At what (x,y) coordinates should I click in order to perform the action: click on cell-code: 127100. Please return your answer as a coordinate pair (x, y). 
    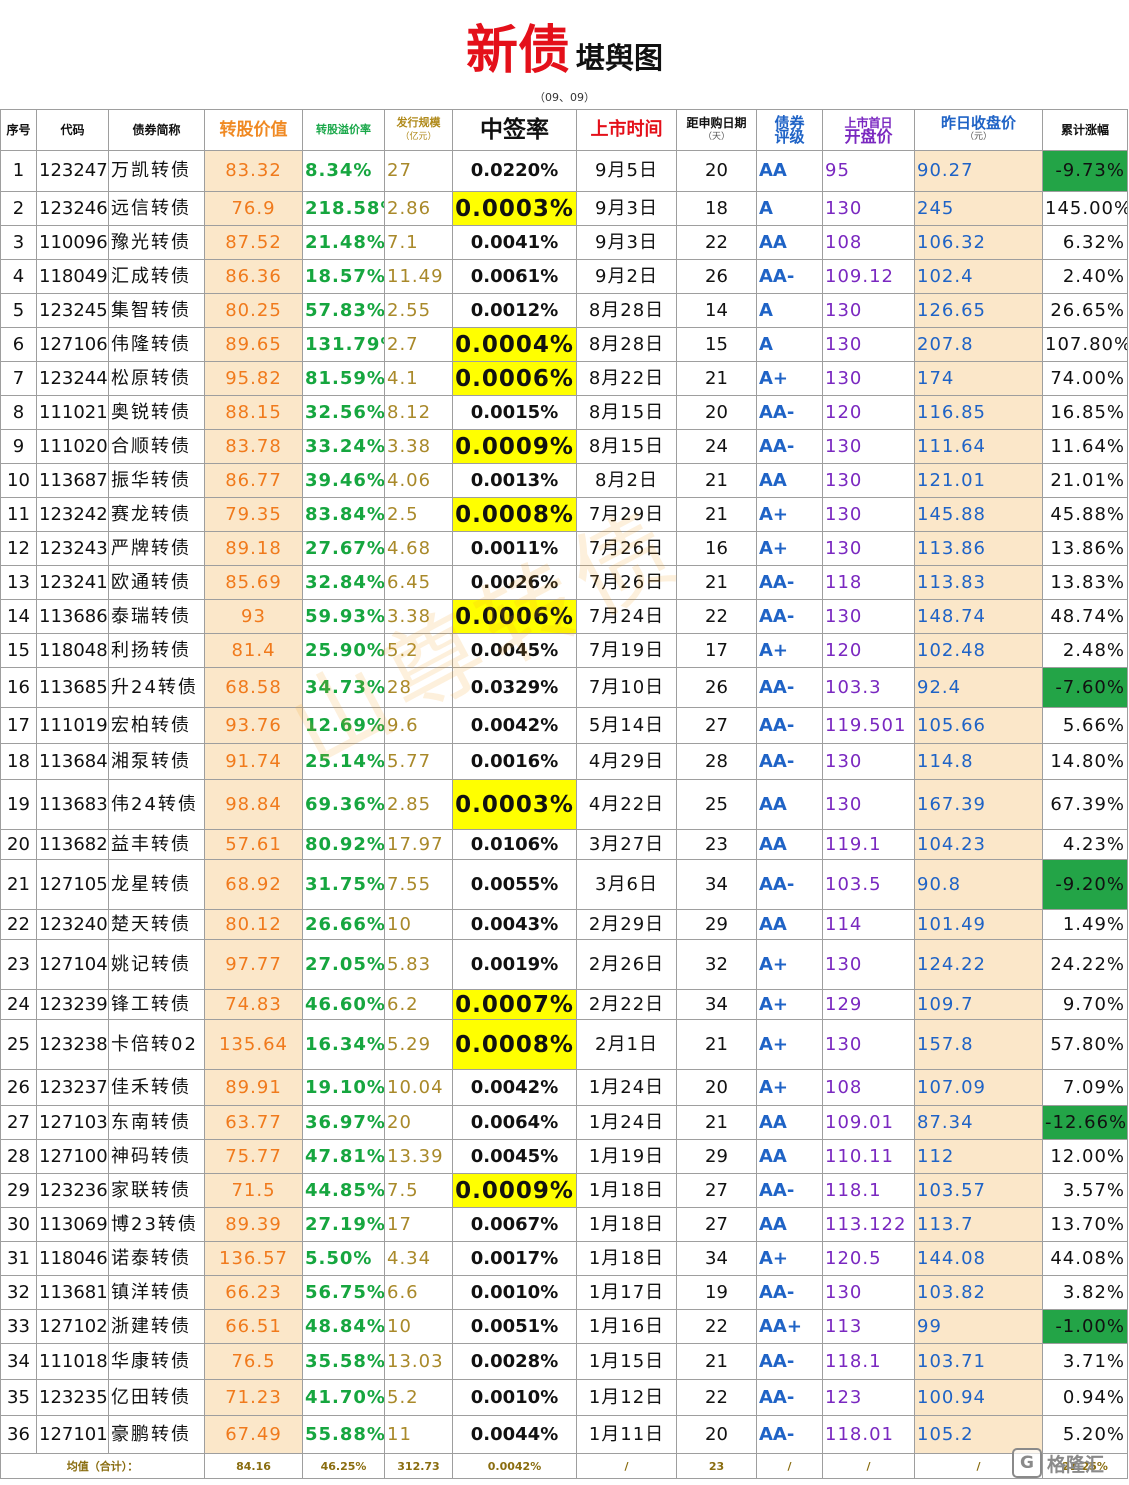
    Looking at the image, I should click on (72, 1156).